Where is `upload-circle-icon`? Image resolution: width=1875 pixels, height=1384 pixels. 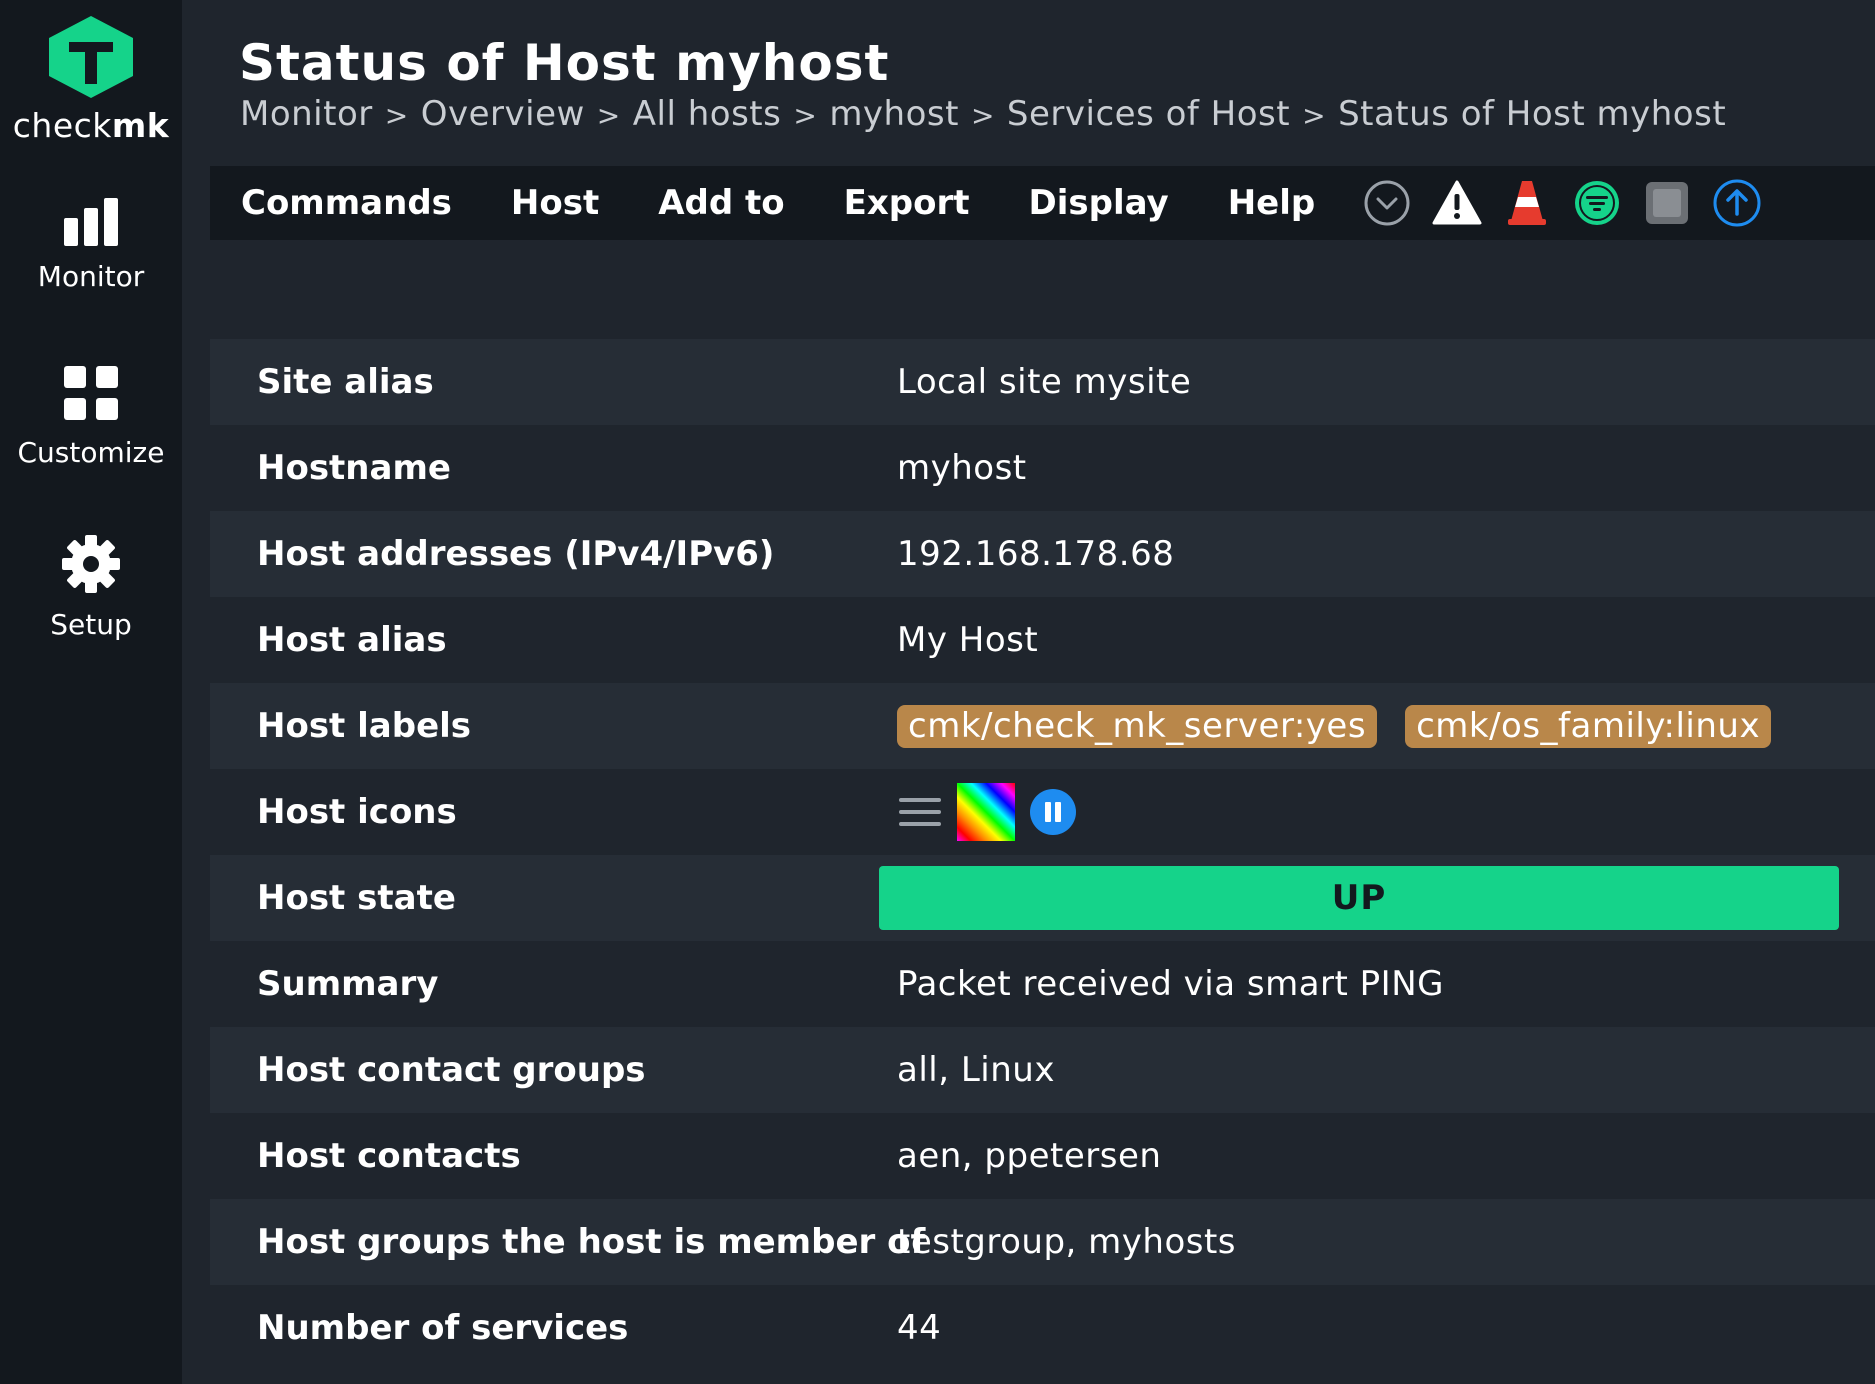
upload-circle-icon is located at coordinates (1737, 203).